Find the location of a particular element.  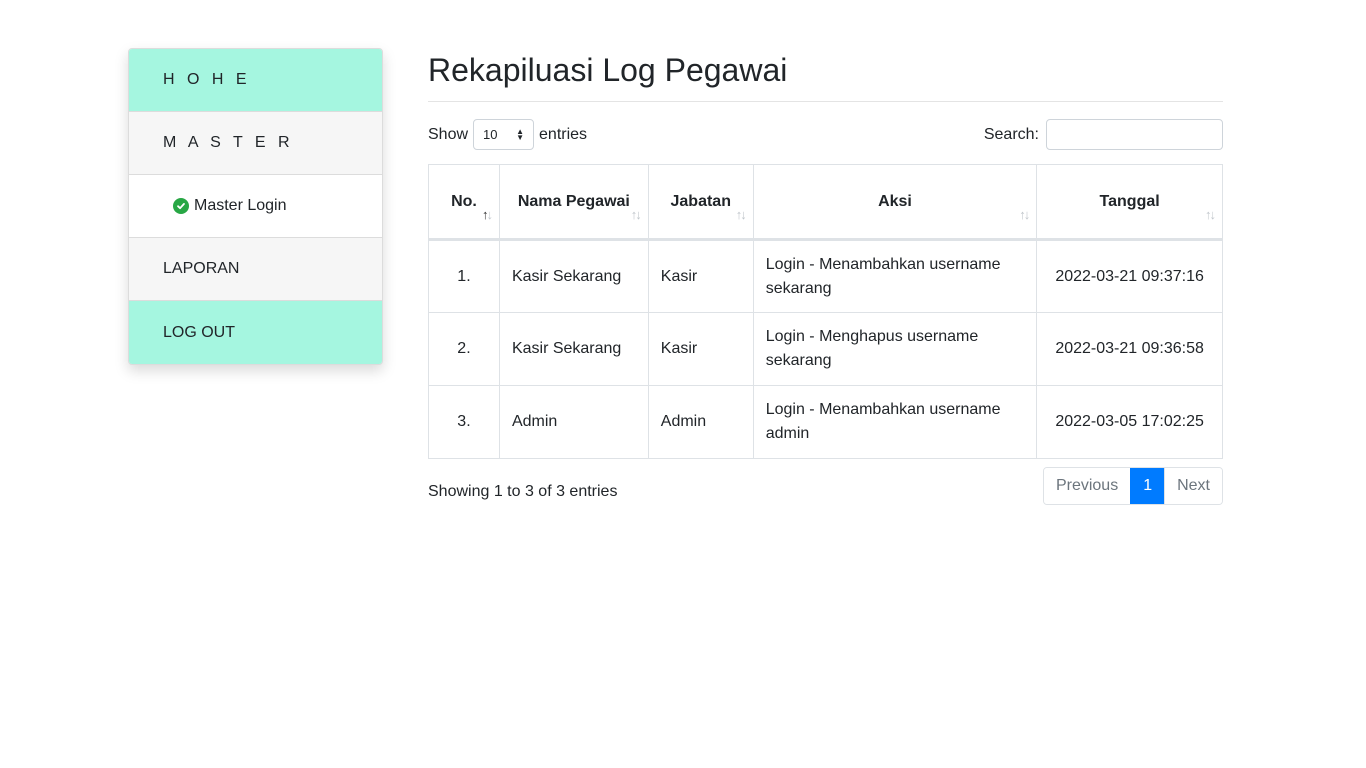

cell-aksi: Login - Menghapus username sekarang is located at coordinates (895, 349).